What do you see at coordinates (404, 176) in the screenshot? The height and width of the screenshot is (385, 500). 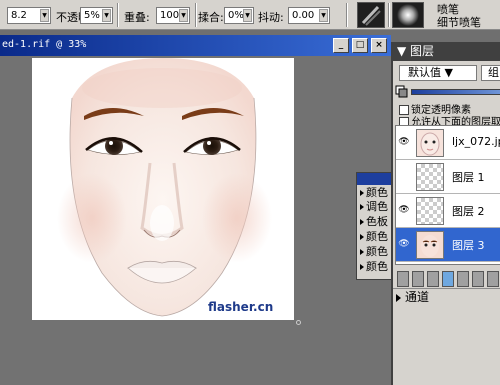 I see `eye-hidden-icon` at bounding box center [404, 176].